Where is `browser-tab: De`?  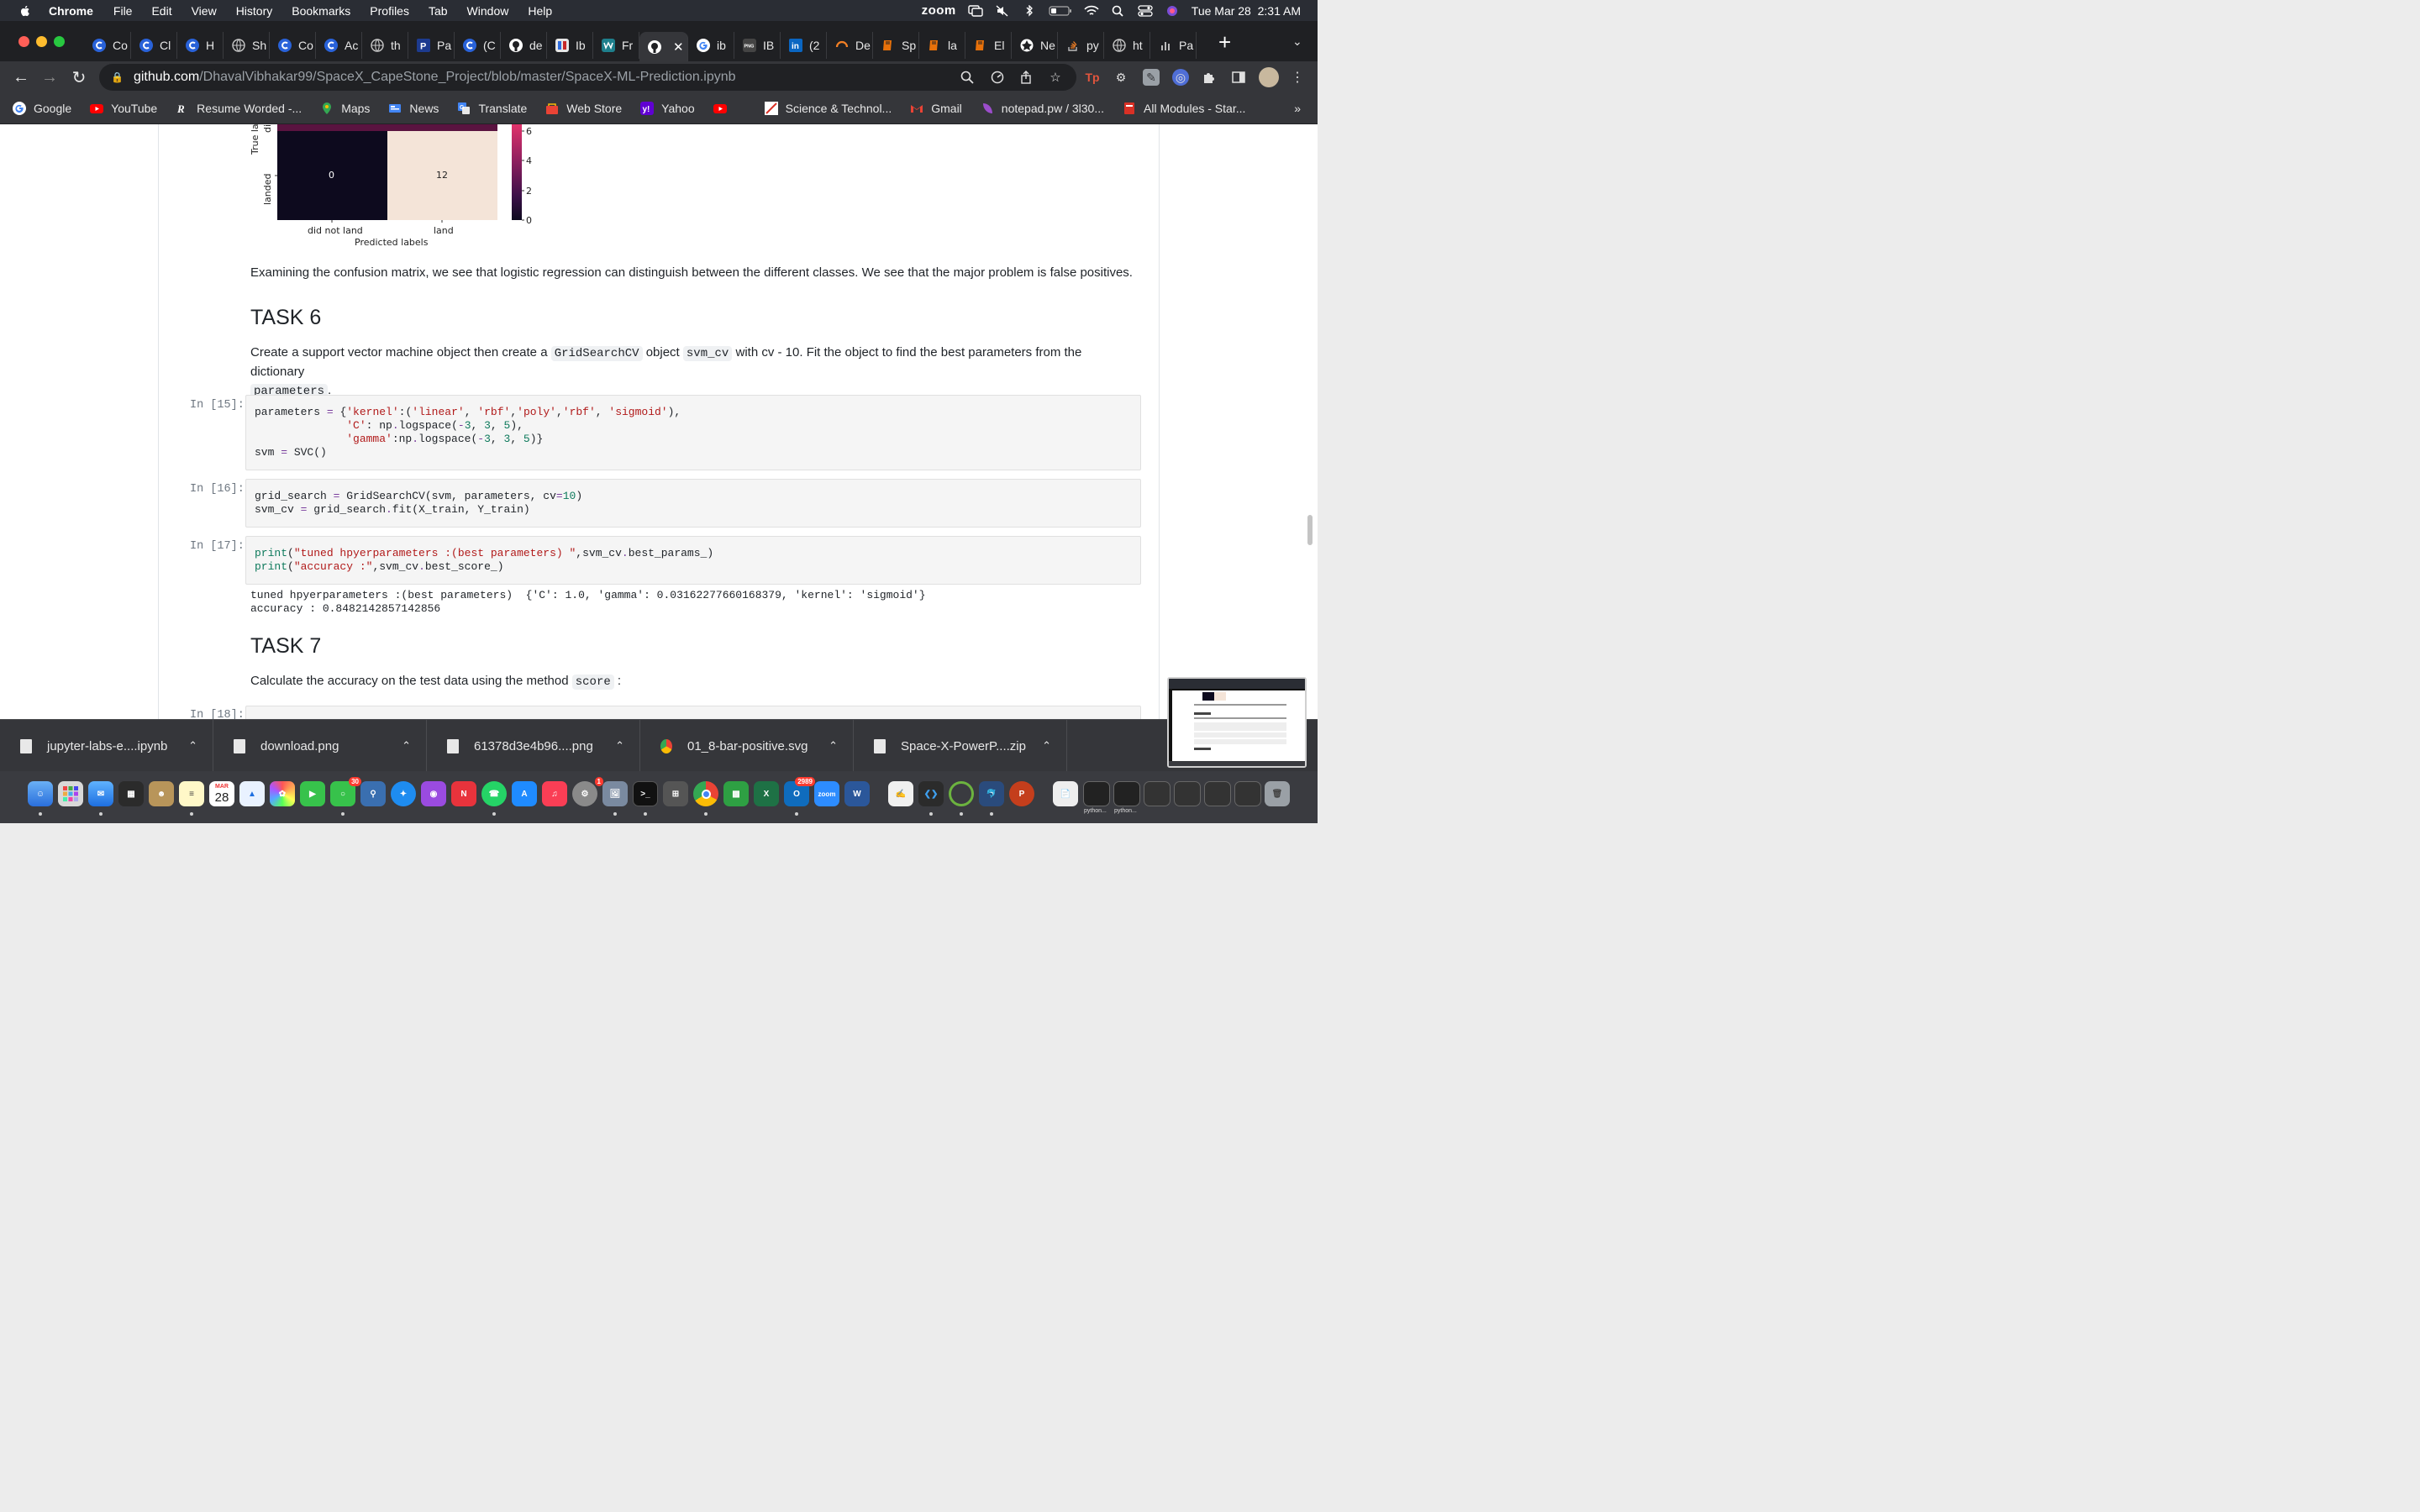 browser-tab: De is located at coordinates (850, 45).